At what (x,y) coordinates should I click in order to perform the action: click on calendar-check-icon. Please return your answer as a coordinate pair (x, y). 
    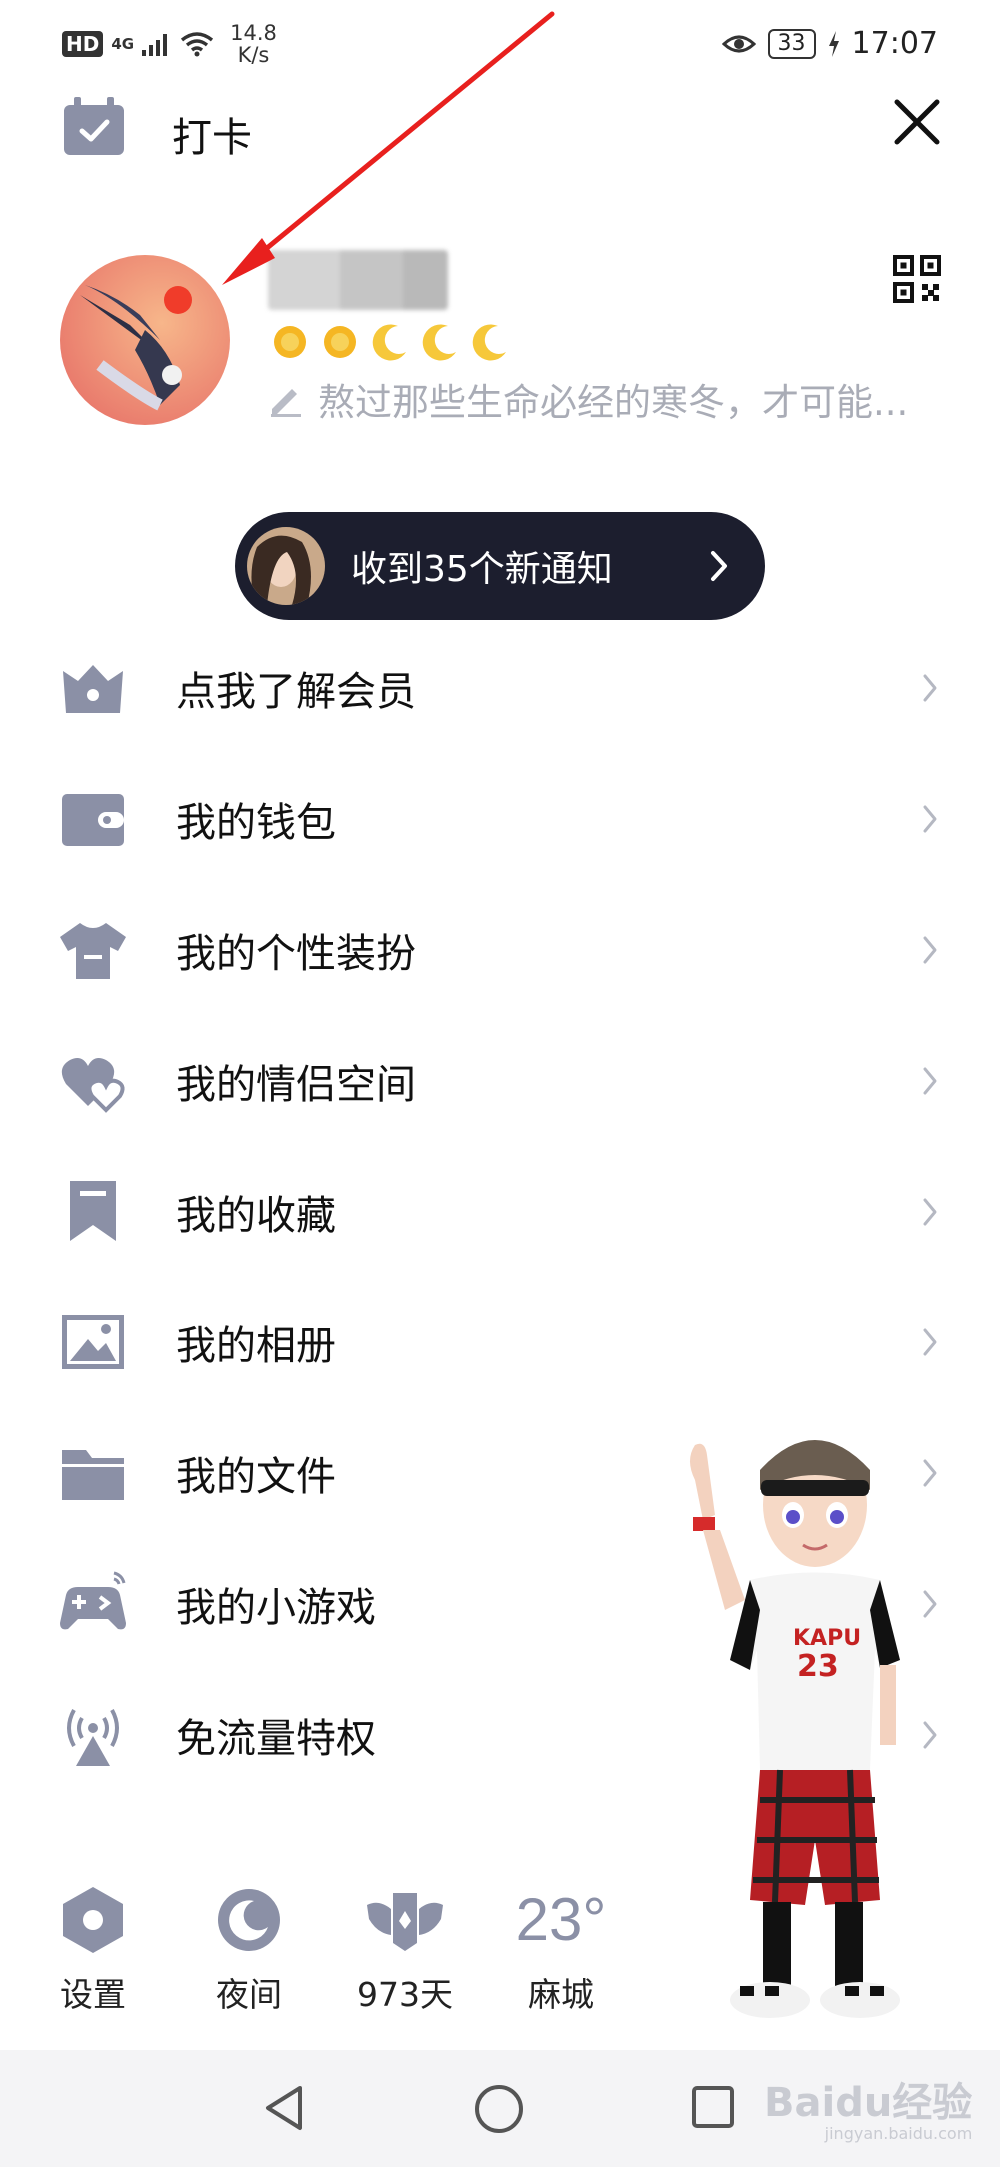
    Looking at the image, I should click on (94, 127).